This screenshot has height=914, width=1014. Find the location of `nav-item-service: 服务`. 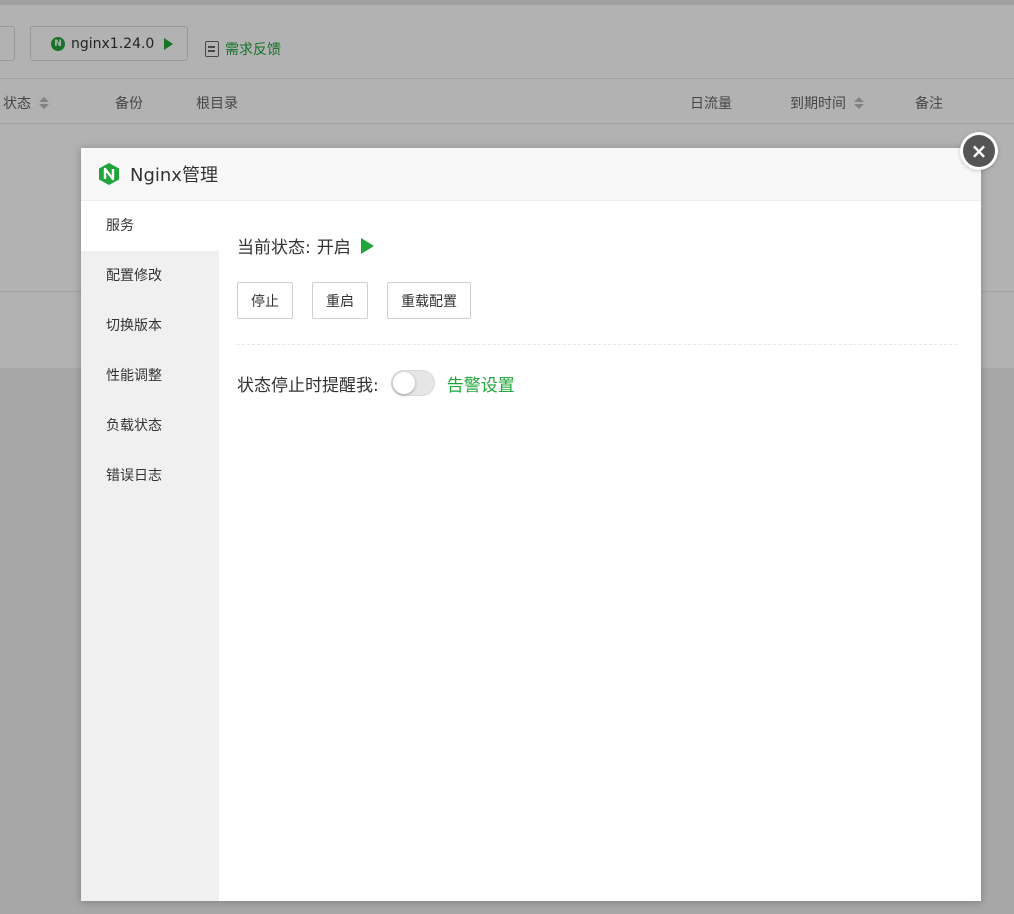

nav-item-service: 服务 is located at coordinates (150, 226).